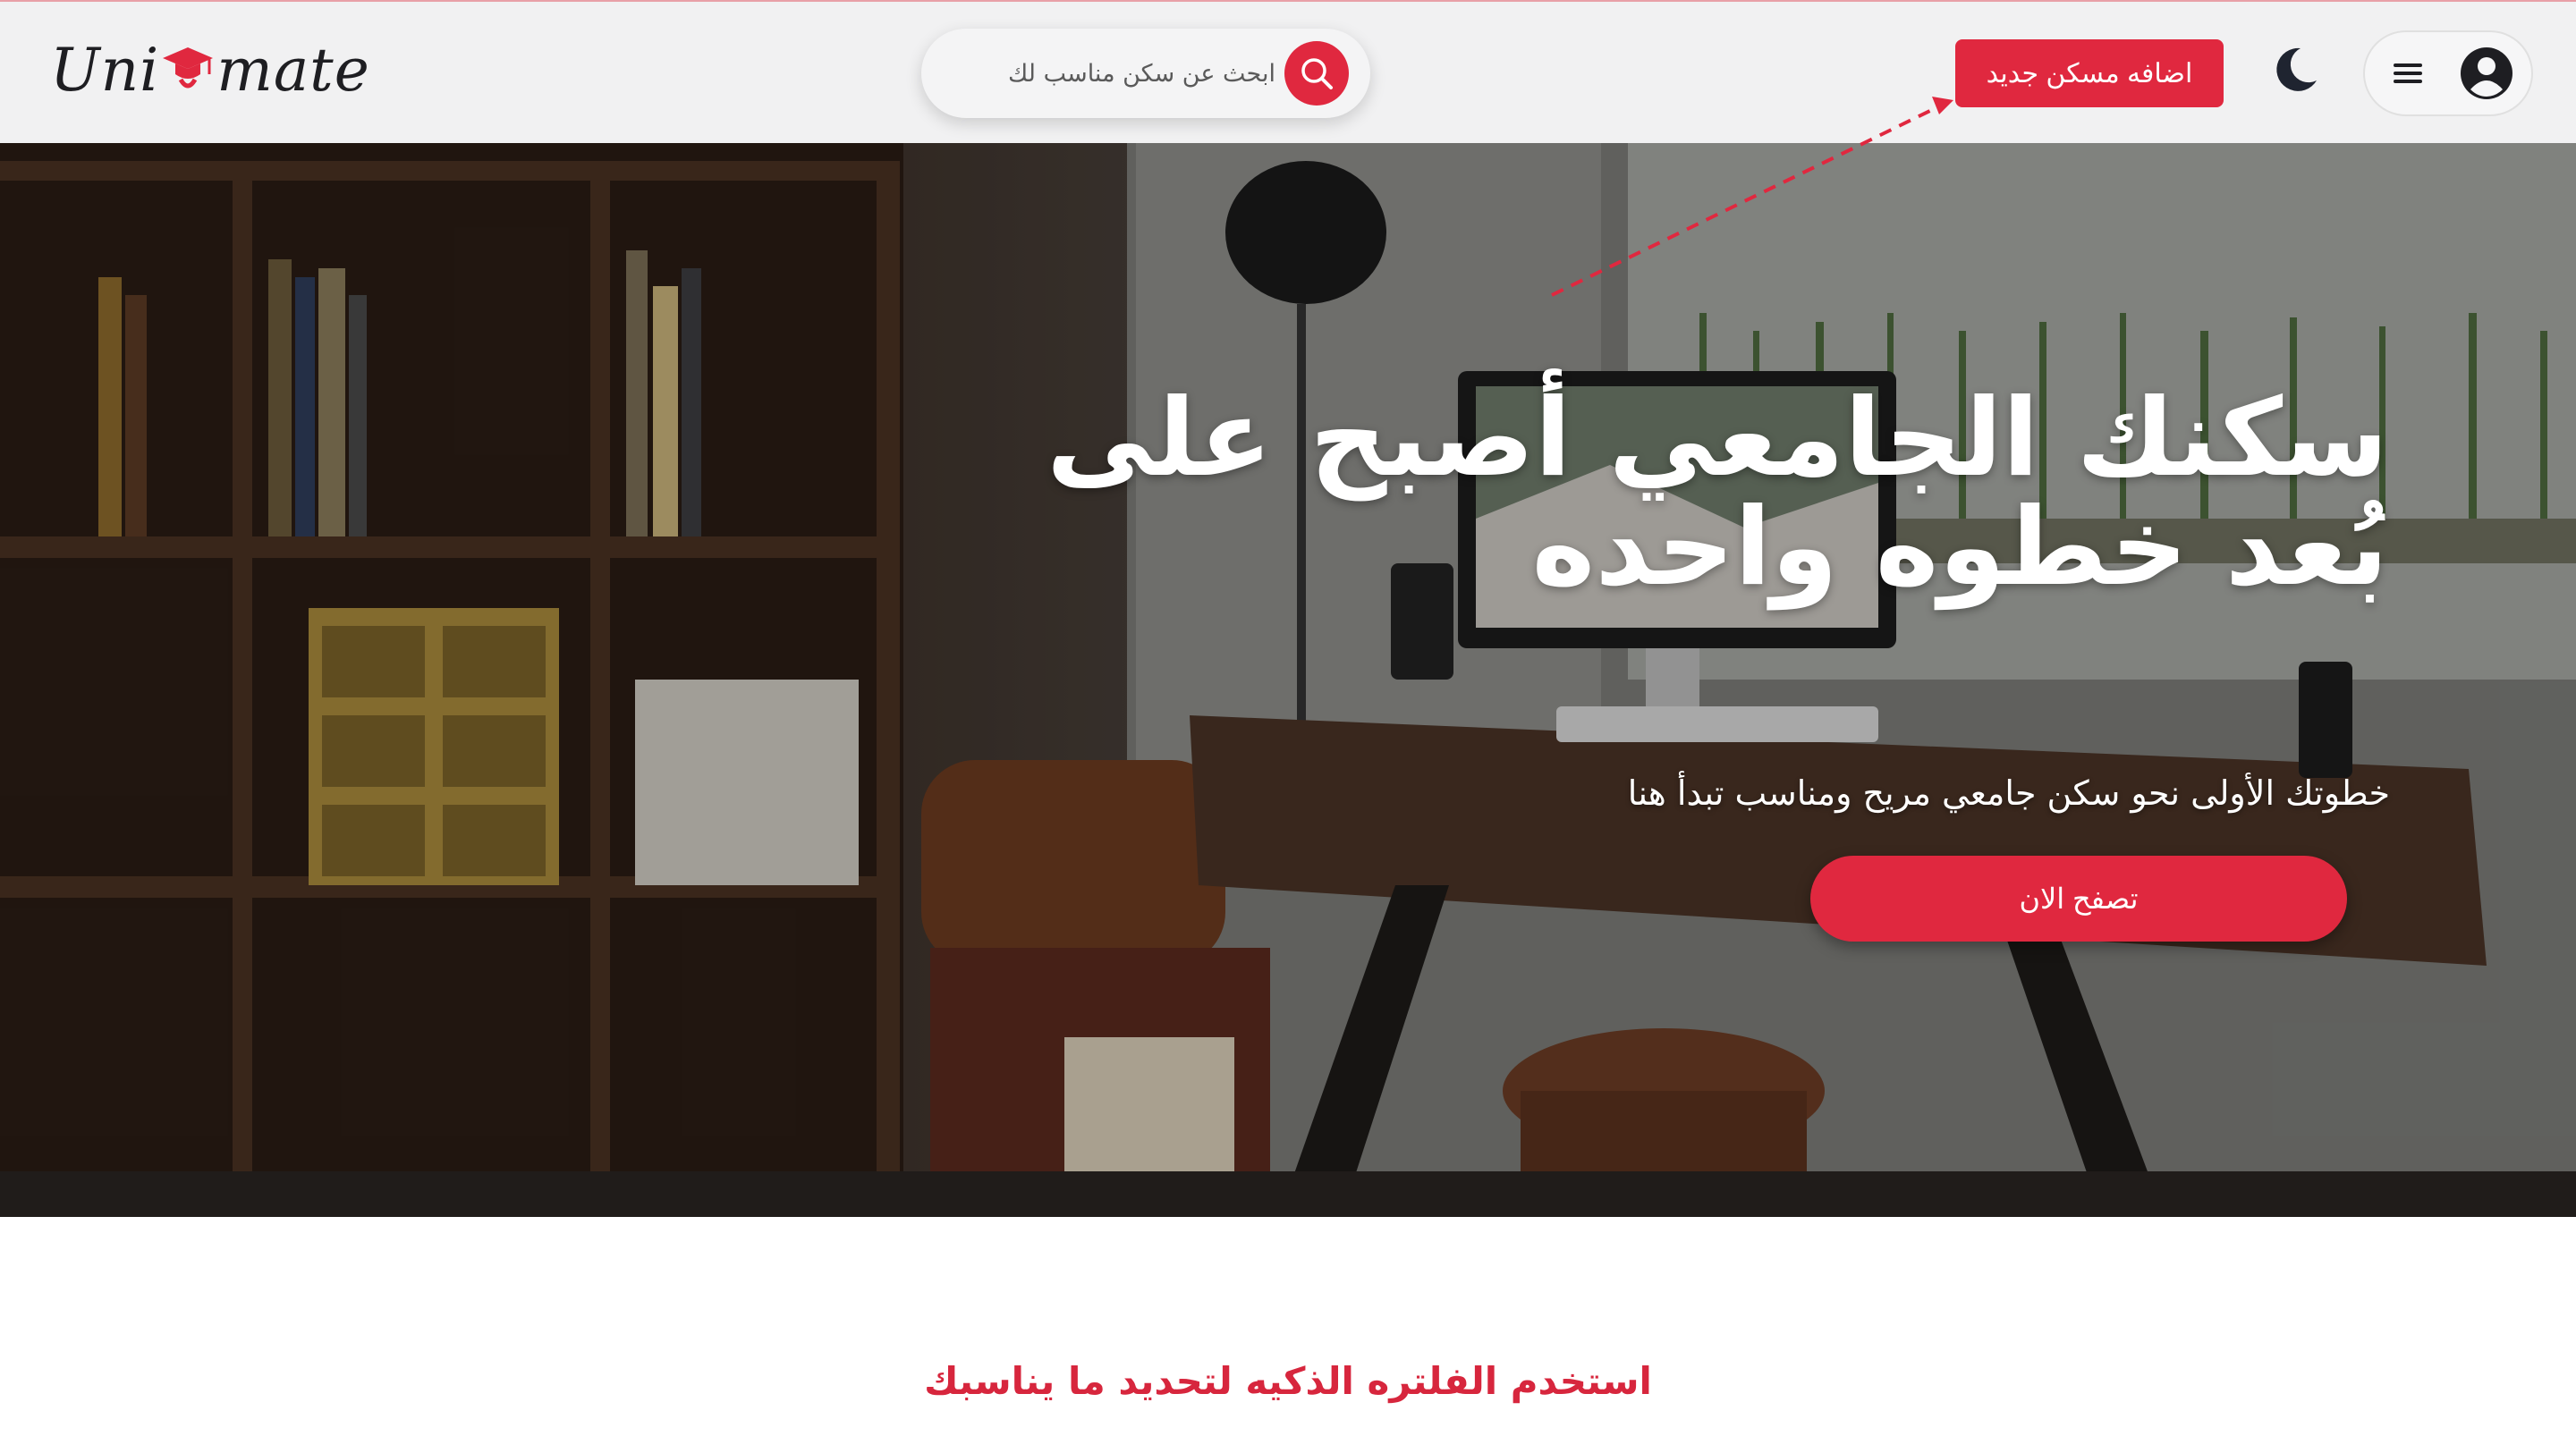 This screenshot has width=2576, height=1453. What do you see at coordinates (1125, 73) in the screenshot?
I see `search-input` at bounding box center [1125, 73].